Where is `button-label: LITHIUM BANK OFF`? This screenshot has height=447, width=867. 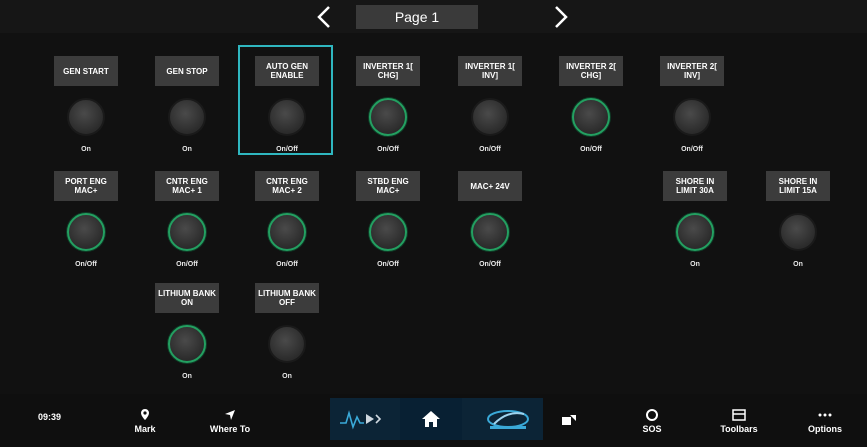 button-label: LITHIUM BANK OFF is located at coordinates (287, 298).